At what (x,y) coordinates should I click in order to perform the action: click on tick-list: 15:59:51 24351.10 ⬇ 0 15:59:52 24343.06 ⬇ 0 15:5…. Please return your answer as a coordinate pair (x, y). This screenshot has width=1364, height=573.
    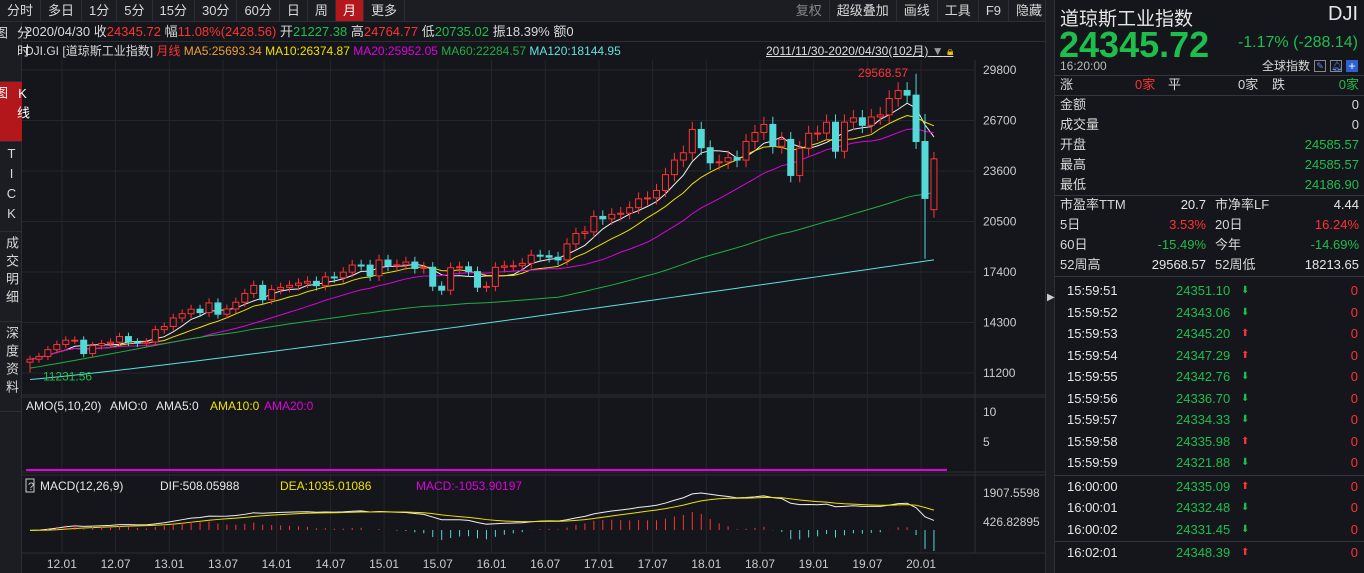
    Looking at the image, I should click on (1209, 426).